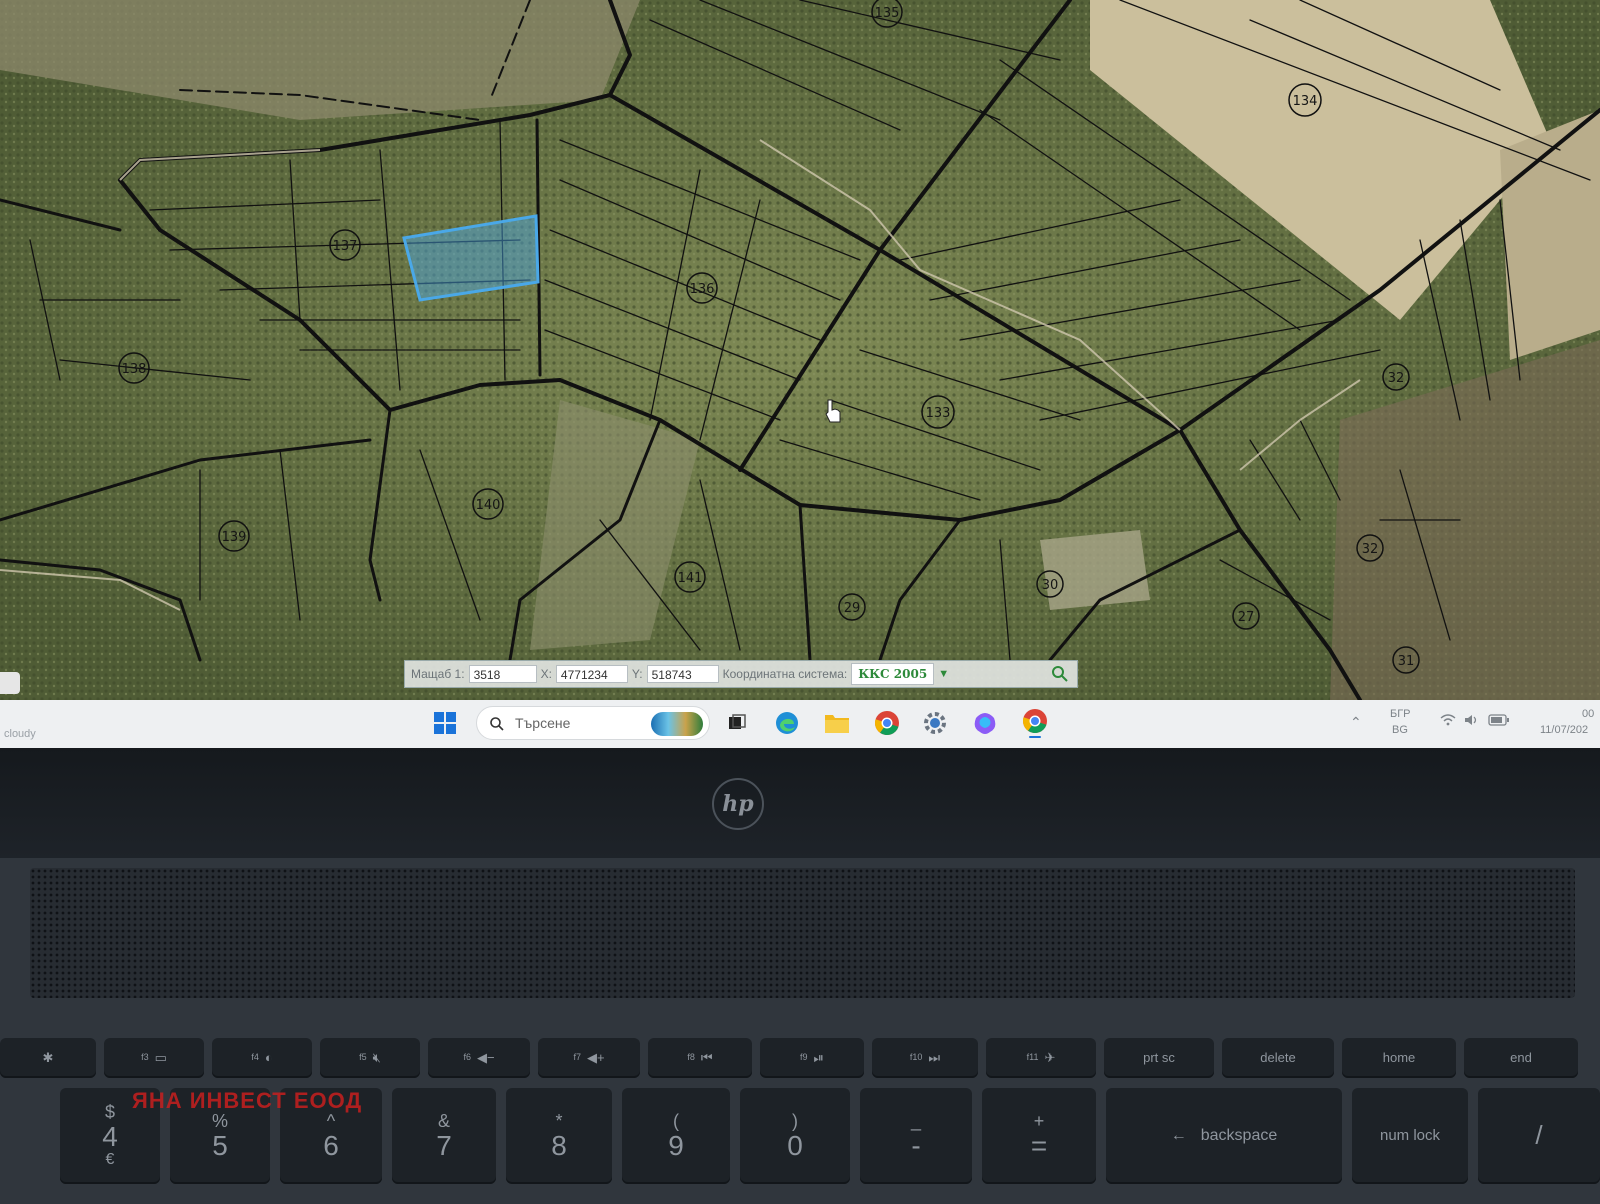  Describe the element at coordinates (690, 578) in the screenshot. I see `svg-text: 141` at that location.